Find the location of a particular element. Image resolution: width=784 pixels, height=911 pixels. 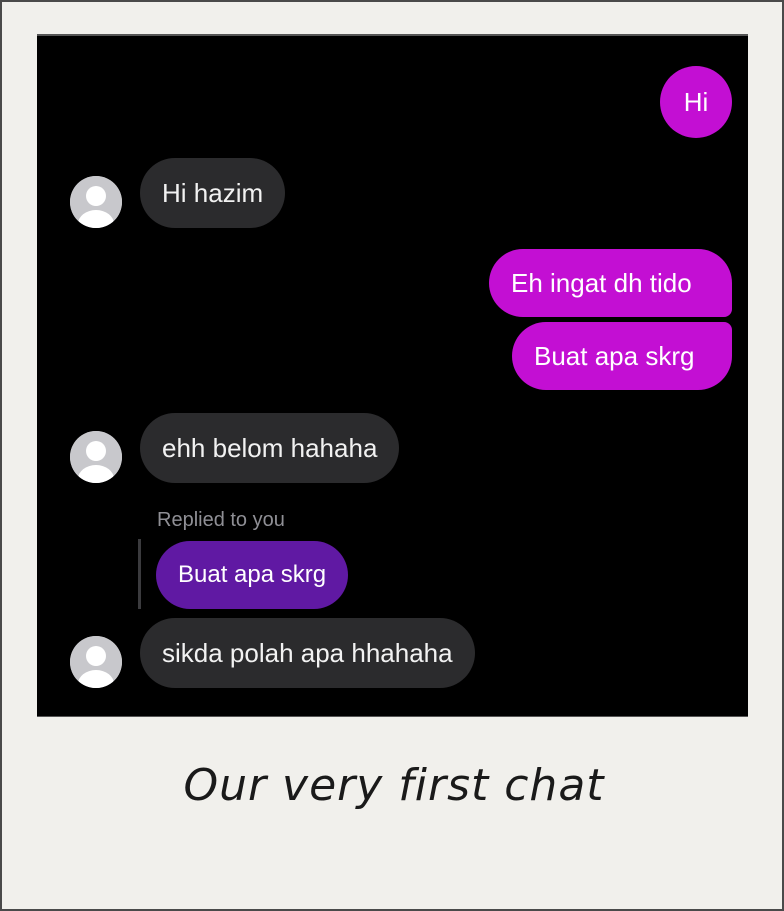

received-message-ehh-belom-hahaha: ehh belom hahaha is located at coordinates (270, 448).